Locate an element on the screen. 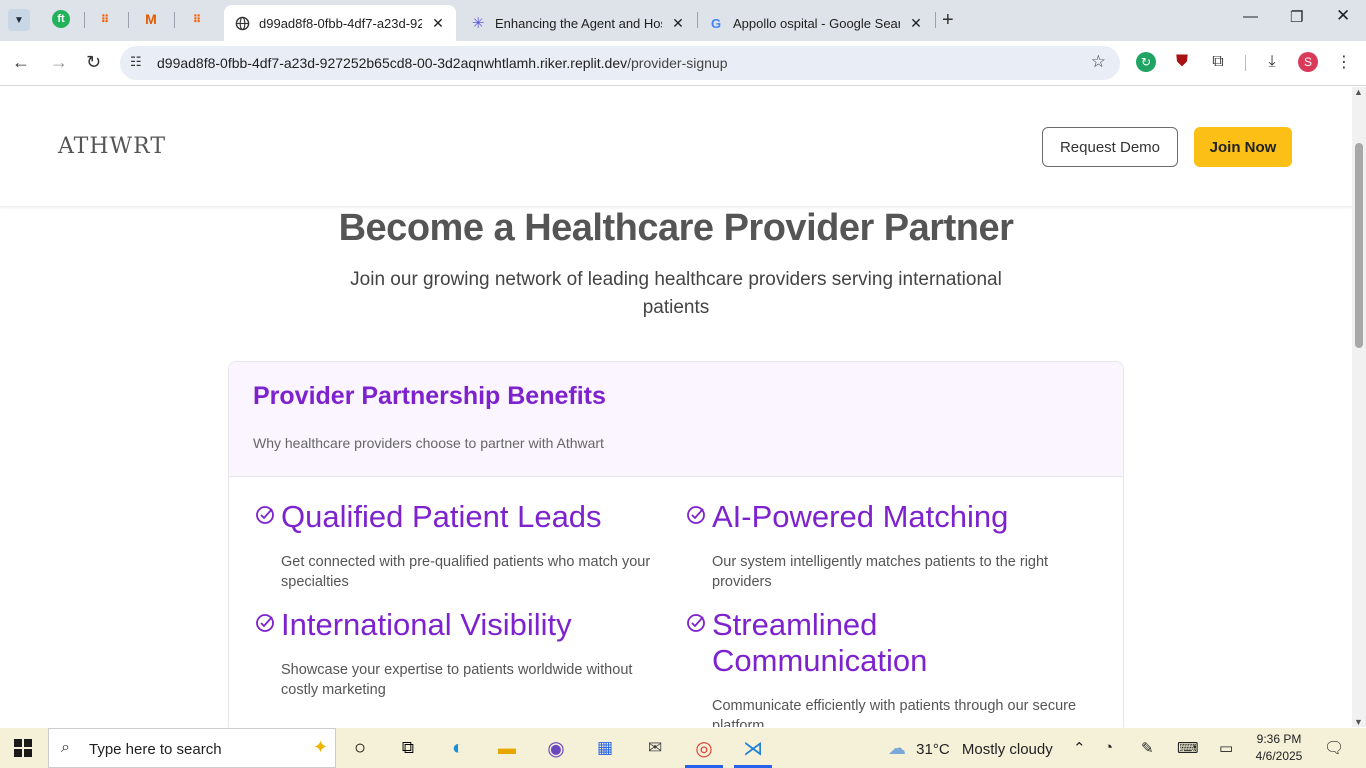 The width and height of the screenshot is (1366, 768). benefit-title: Qualified Patient Leads is located at coordinates (441, 516).